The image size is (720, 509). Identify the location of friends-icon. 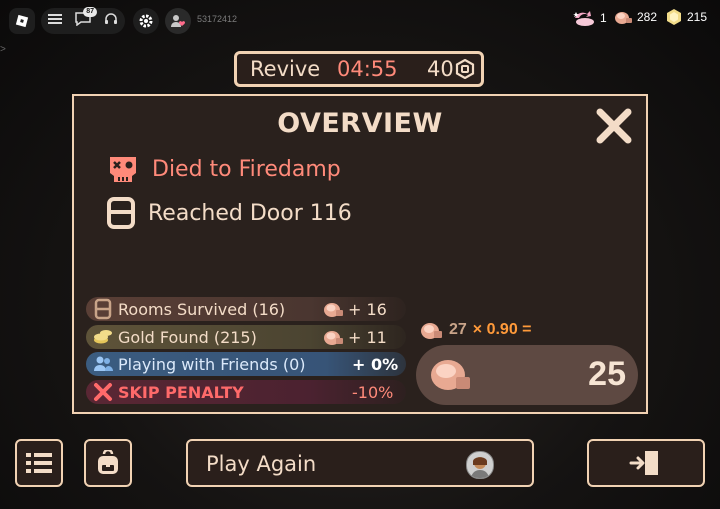
(103, 363).